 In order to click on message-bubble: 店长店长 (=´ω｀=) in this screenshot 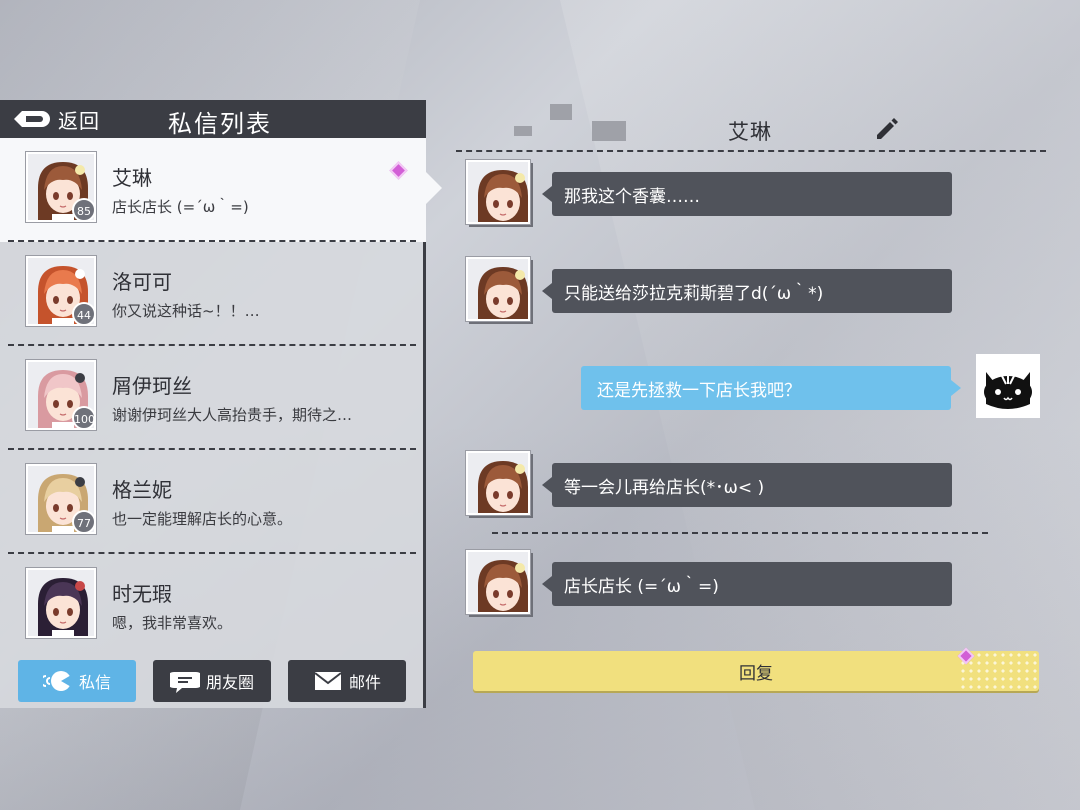, I will do `click(747, 584)`.